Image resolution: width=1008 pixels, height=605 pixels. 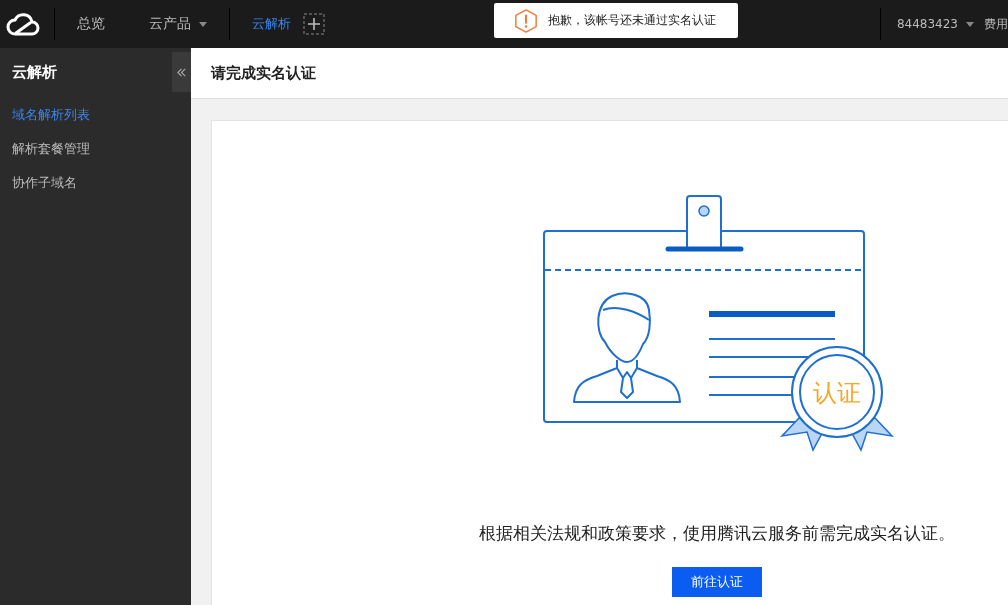 I want to click on double-chevron-left-icon, so click(x=181, y=72).